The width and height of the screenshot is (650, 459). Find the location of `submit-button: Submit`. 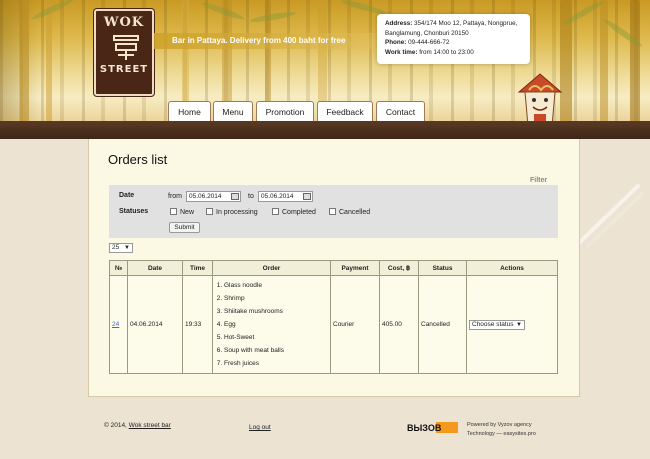

submit-button: Submit is located at coordinates (184, 227).